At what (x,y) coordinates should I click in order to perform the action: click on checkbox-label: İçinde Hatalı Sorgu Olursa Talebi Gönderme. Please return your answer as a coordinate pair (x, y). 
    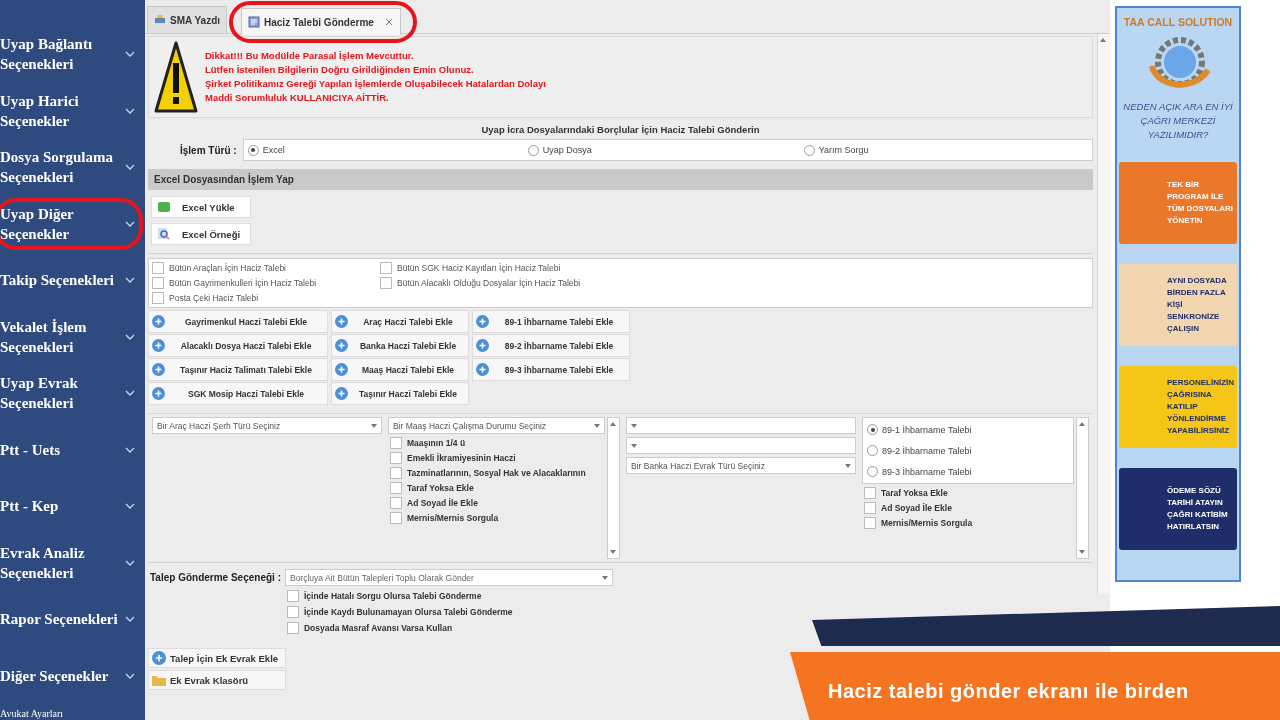
    Looking at the image, I should click on (392, 596).